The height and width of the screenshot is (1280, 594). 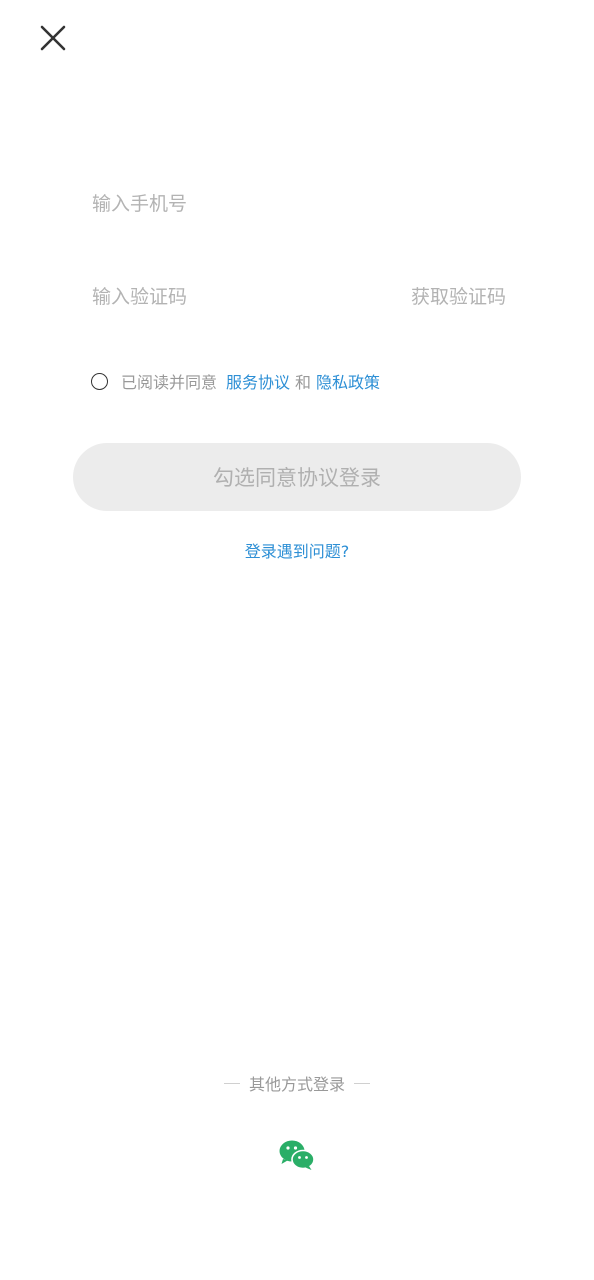 I want to click on agreement-and-text: 和, so click(x=303, y=382).